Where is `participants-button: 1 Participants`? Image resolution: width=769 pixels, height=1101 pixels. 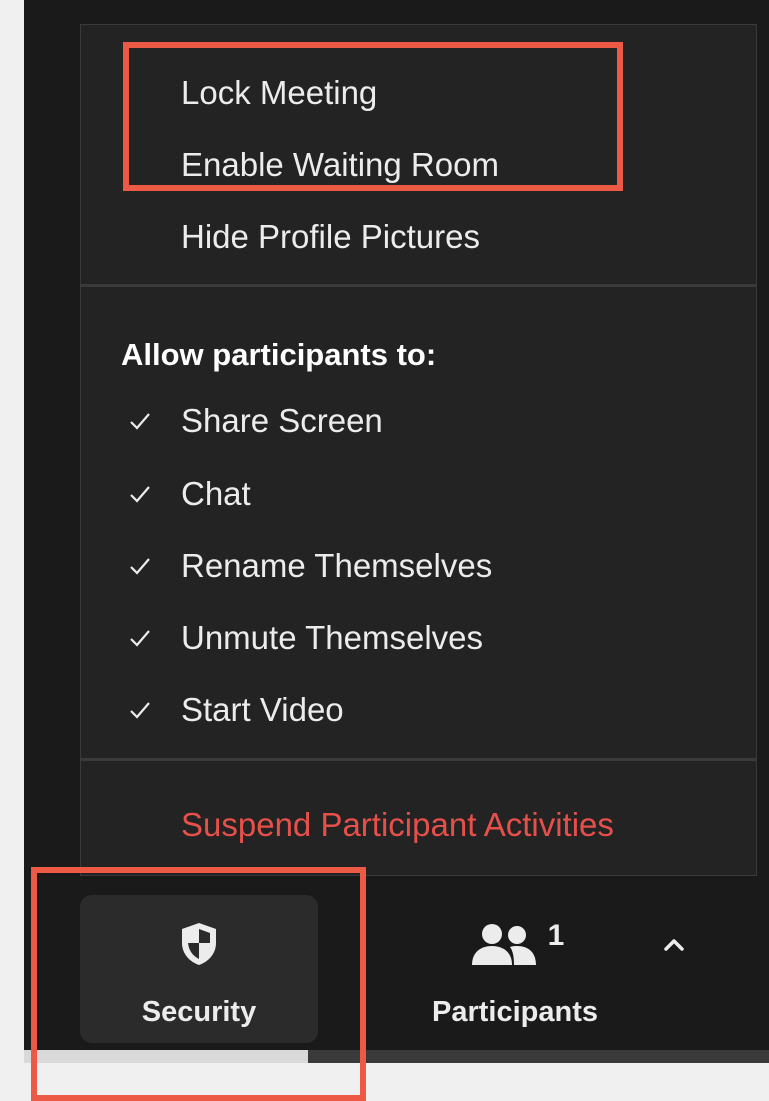
participants-button: 1 Participants is located at coordinates (515, 969).